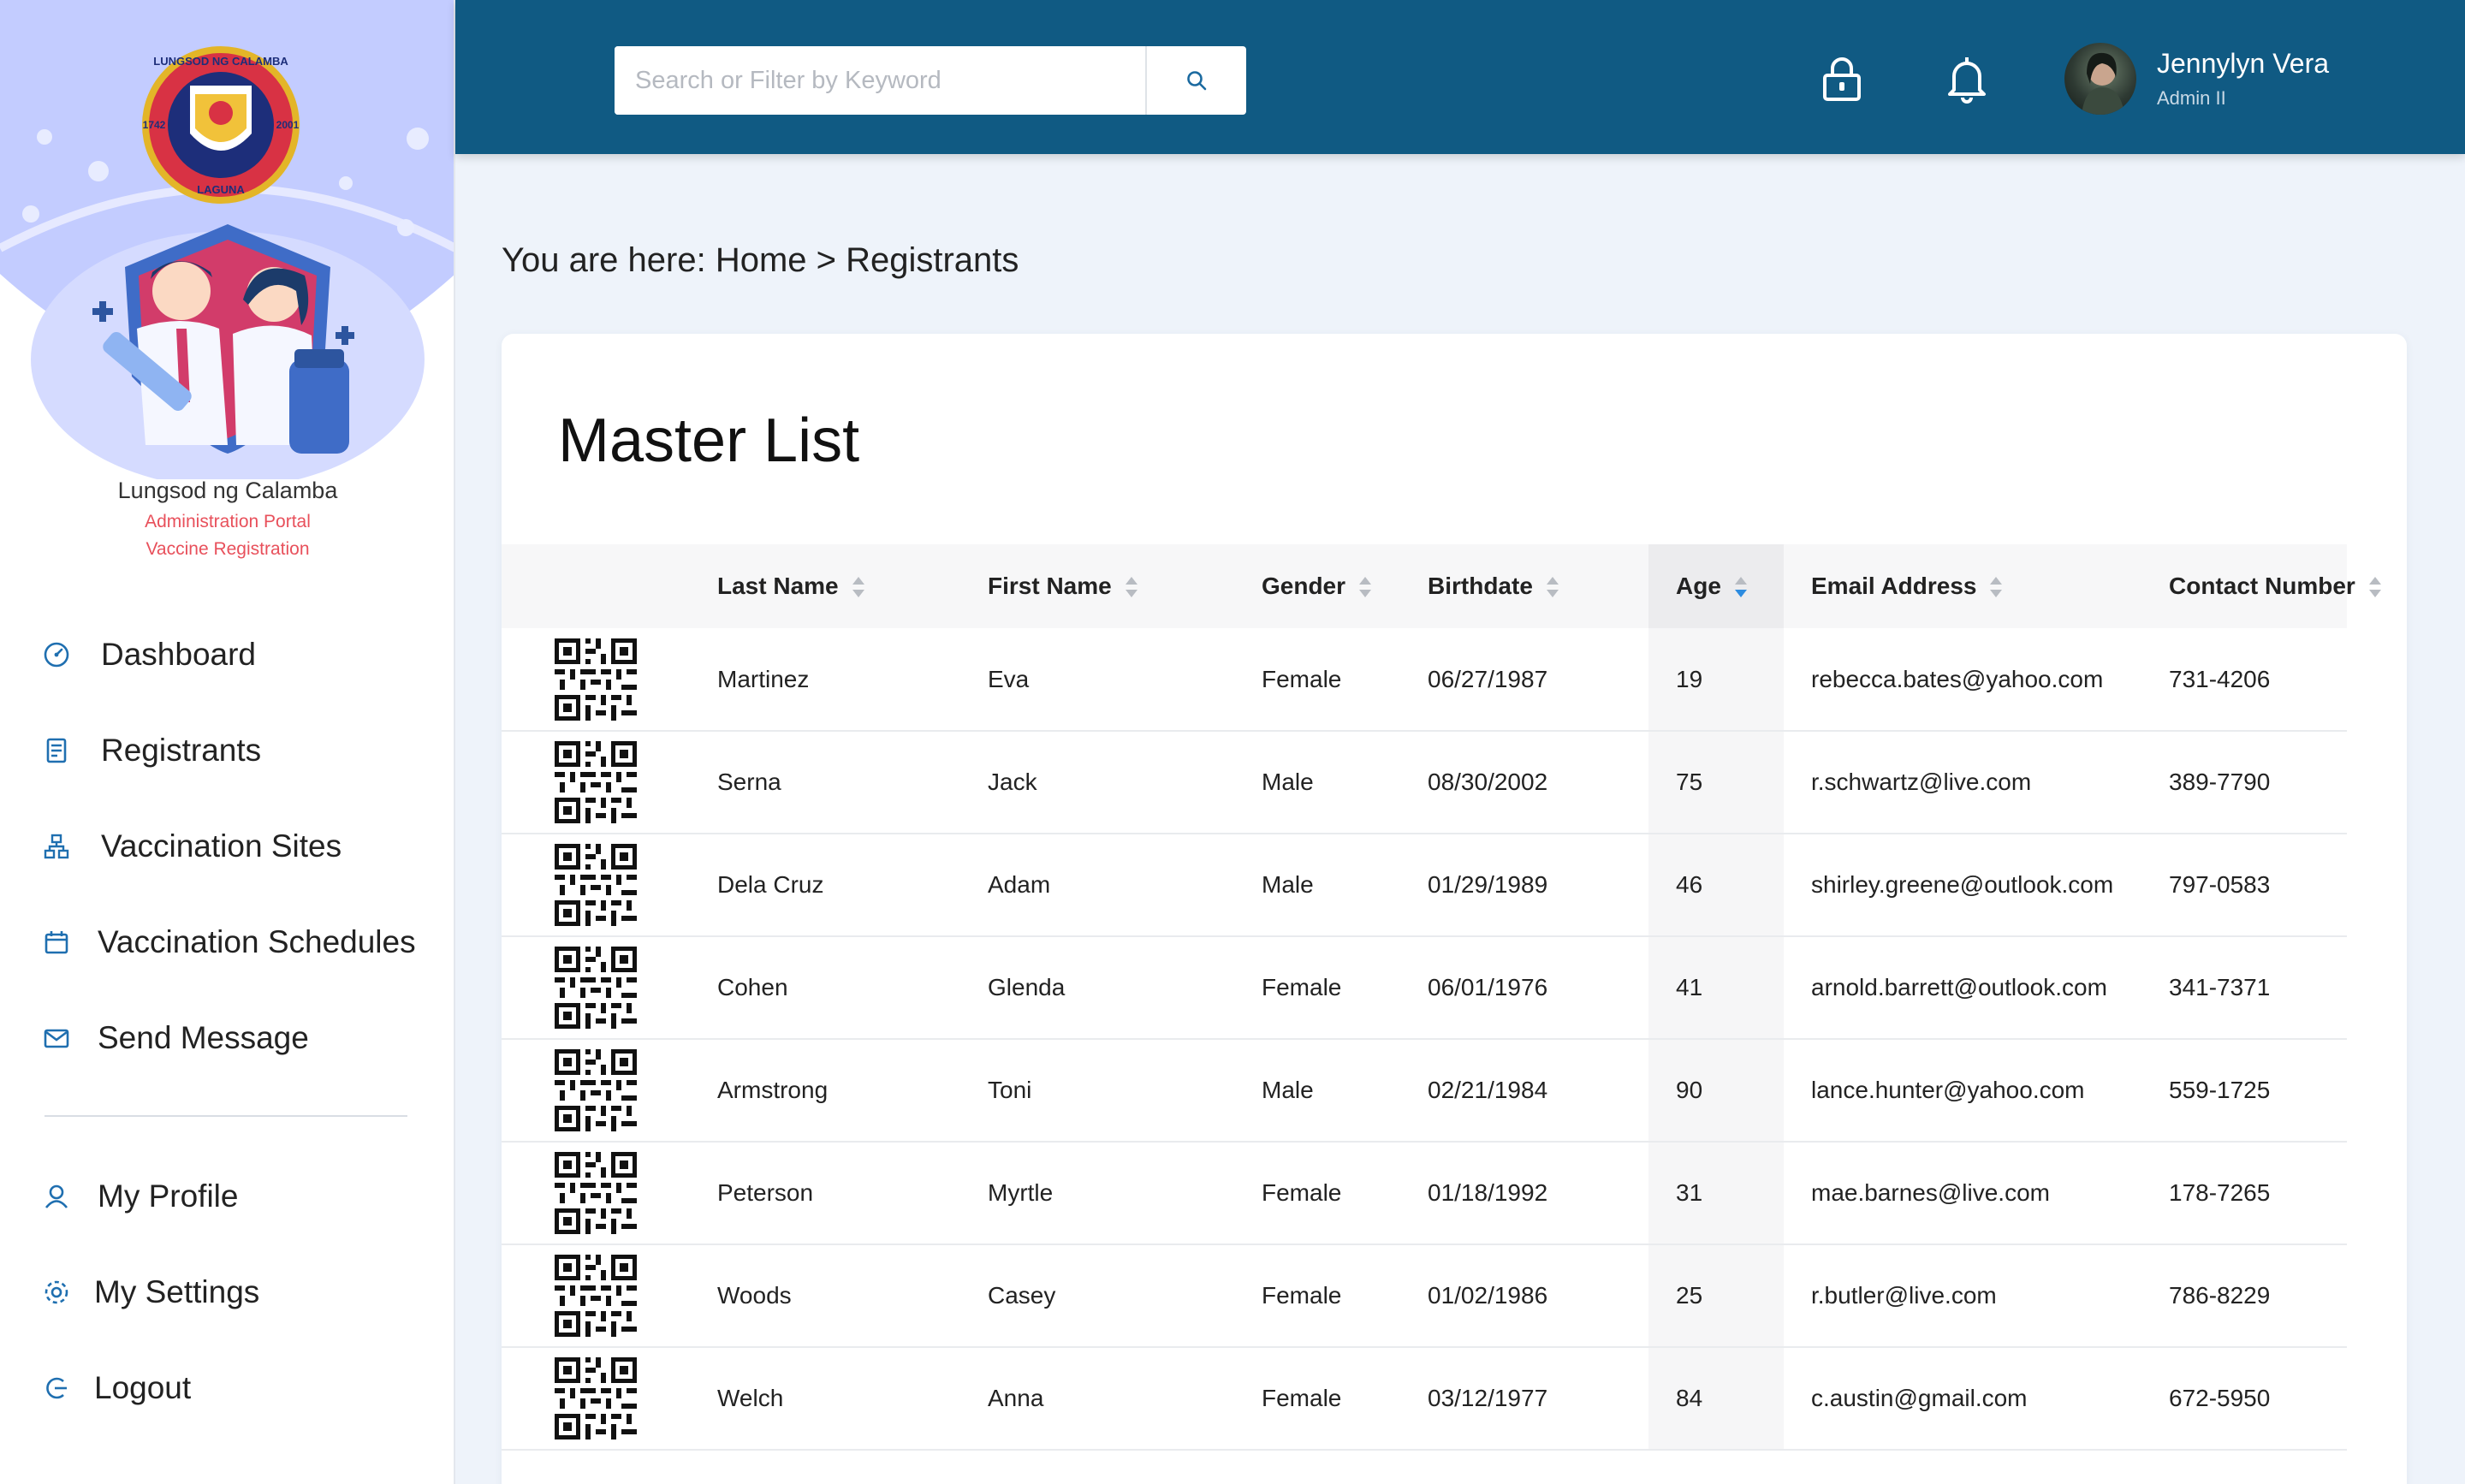  I want to click on cell-contact-number: 389-7790, so click(2245, 783).